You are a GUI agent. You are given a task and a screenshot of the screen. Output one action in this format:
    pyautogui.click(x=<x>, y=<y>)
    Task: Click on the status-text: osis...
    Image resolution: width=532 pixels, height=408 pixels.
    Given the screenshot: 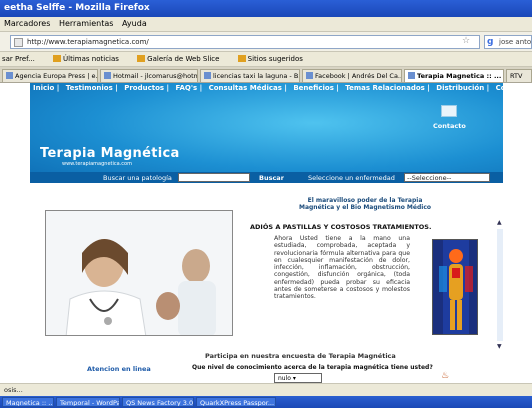 What is the action you would take?
    pyautogui.click(x=13, y=390)
    